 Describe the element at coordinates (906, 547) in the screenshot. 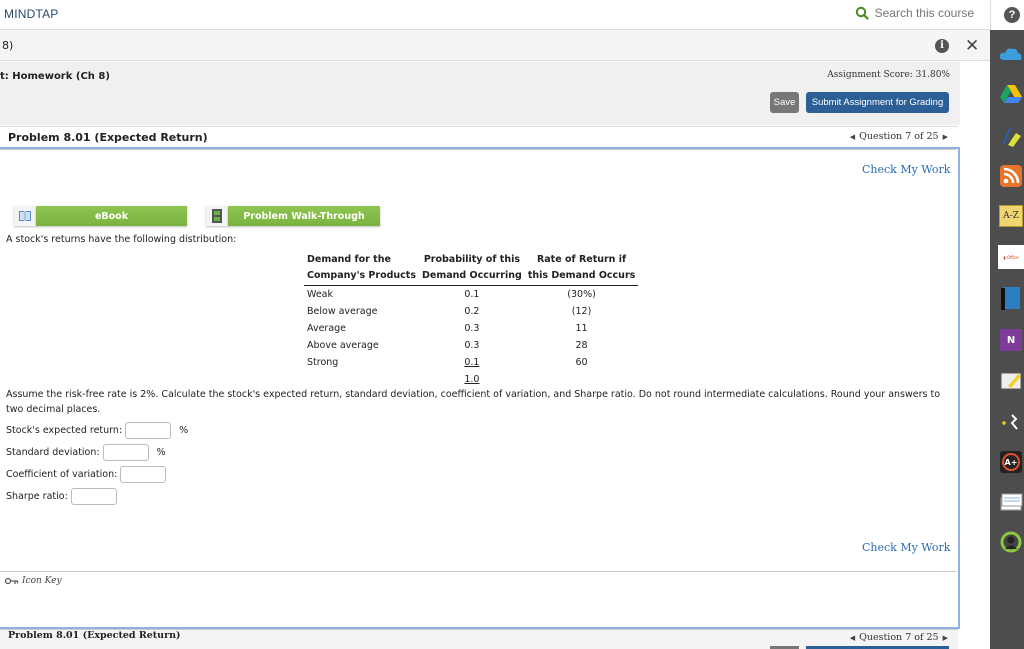

I see `check-my-work-bottom: Check My Work` at that location.